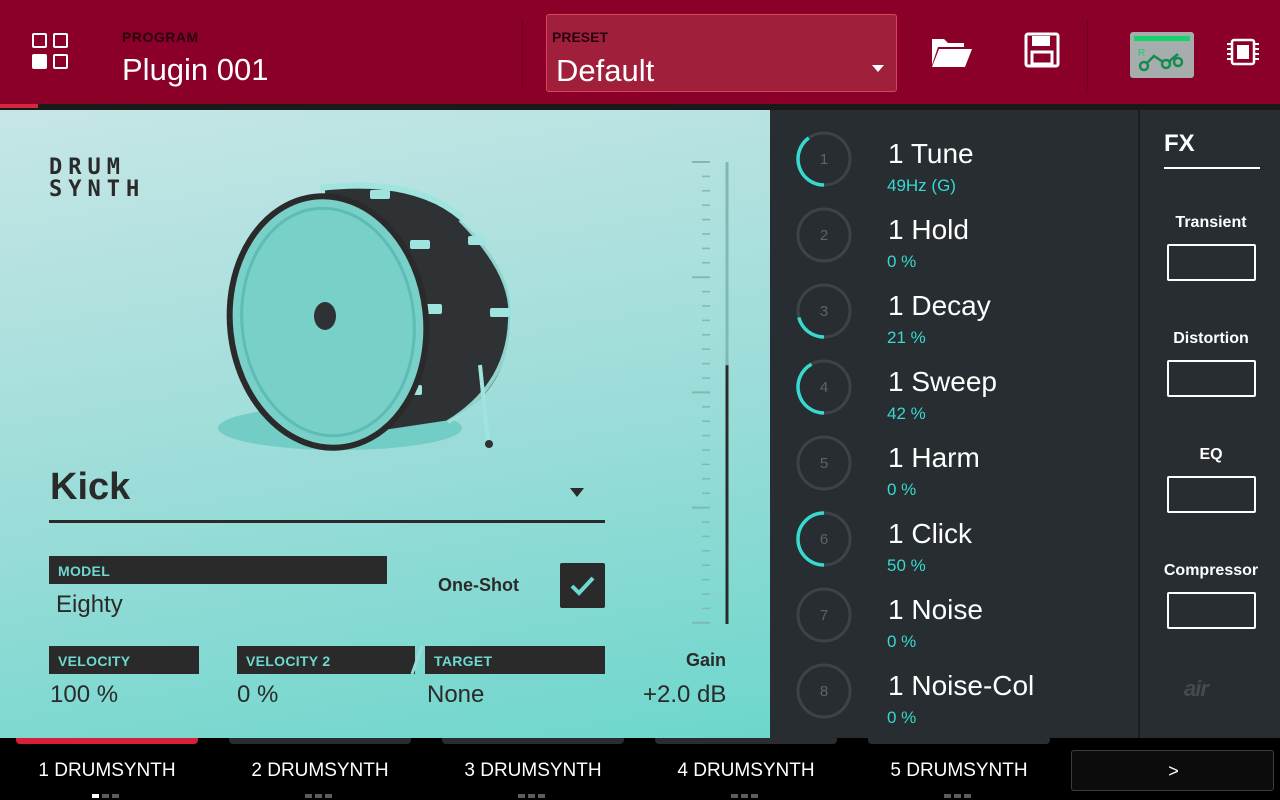 The width and height of the screenshot is (1280, 800). What do you see at coordinates (1244, 52) in the screenshot?
I see `chip-icon` at bounding box center [1244, 52].